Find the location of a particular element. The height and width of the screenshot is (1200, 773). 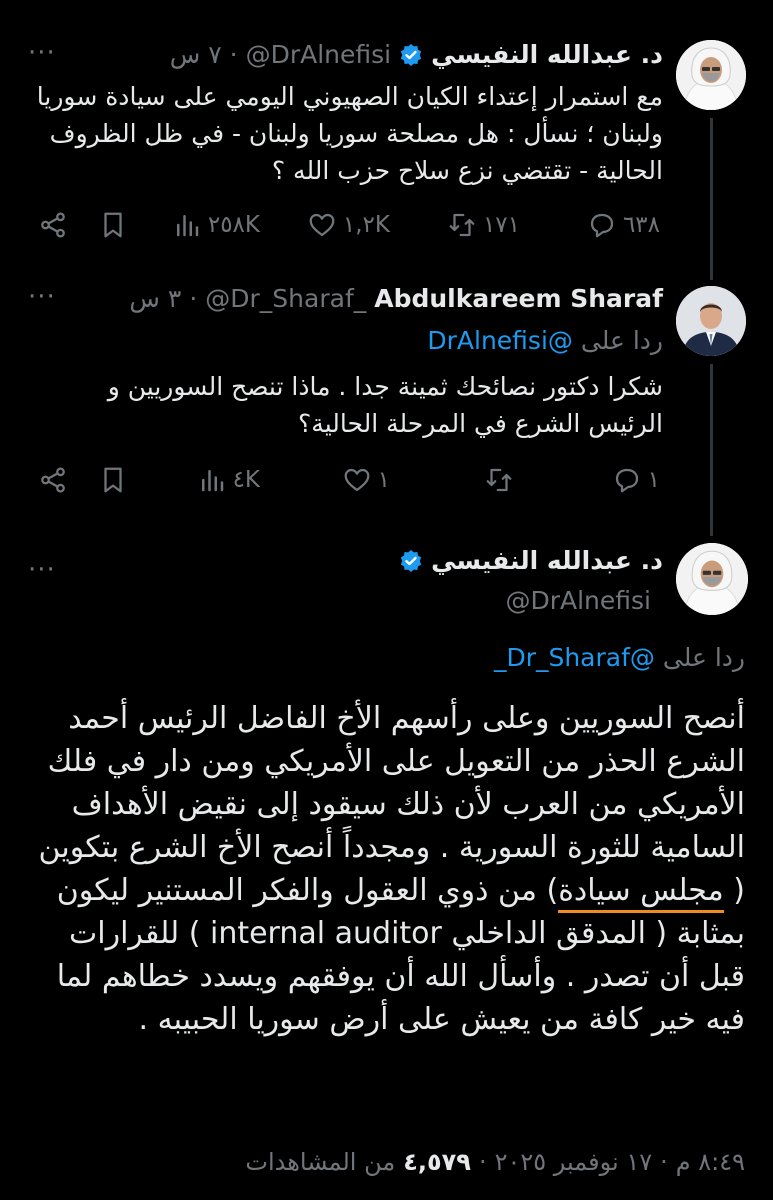

author-handle: @Dr_Sharaf_ is located at coordinates (285, 298).